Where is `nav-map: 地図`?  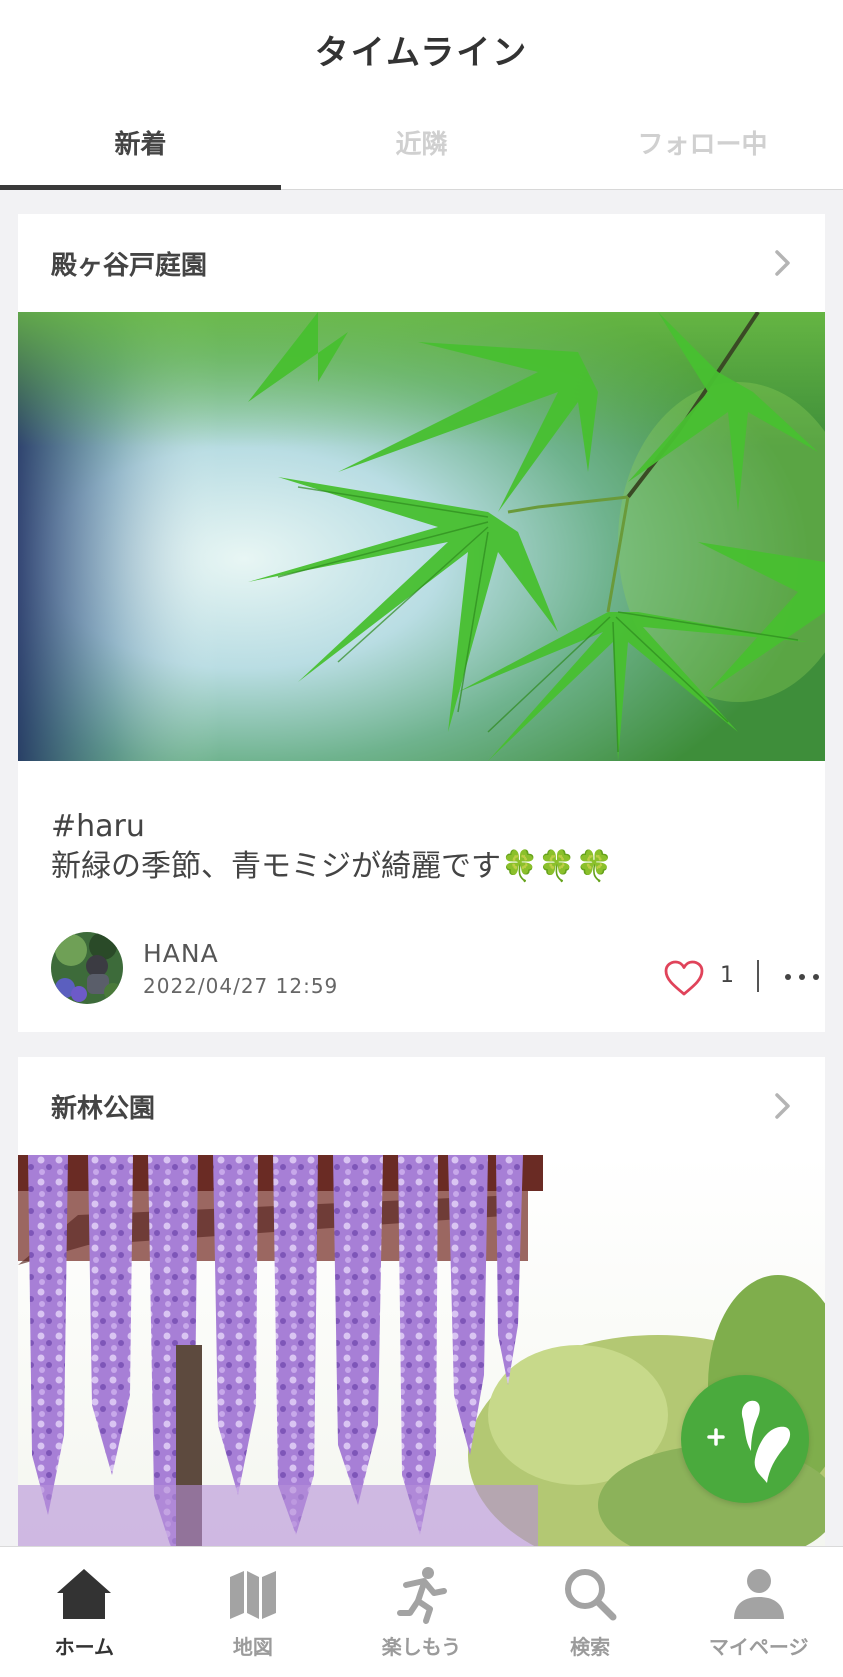
nav-map: 地図 is located at coordinates (253, 1612).